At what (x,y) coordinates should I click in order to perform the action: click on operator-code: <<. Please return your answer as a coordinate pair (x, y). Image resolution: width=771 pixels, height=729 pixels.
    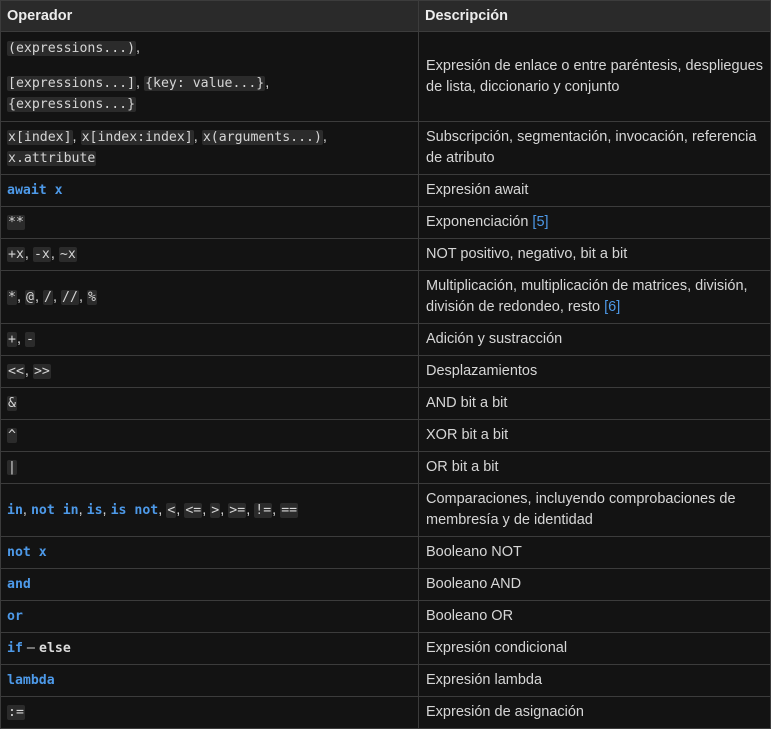
    Looking at the image, I should click on (16, 371).